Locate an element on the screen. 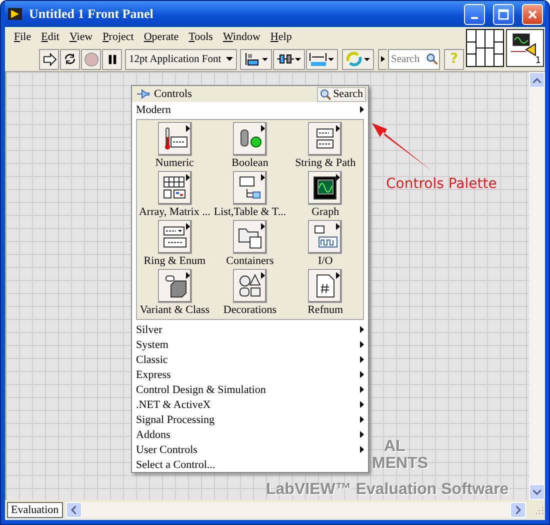 This screenshot has width=550, height=525. font-dropdown: 12pt Application Font is located at coordinates (181, 59).